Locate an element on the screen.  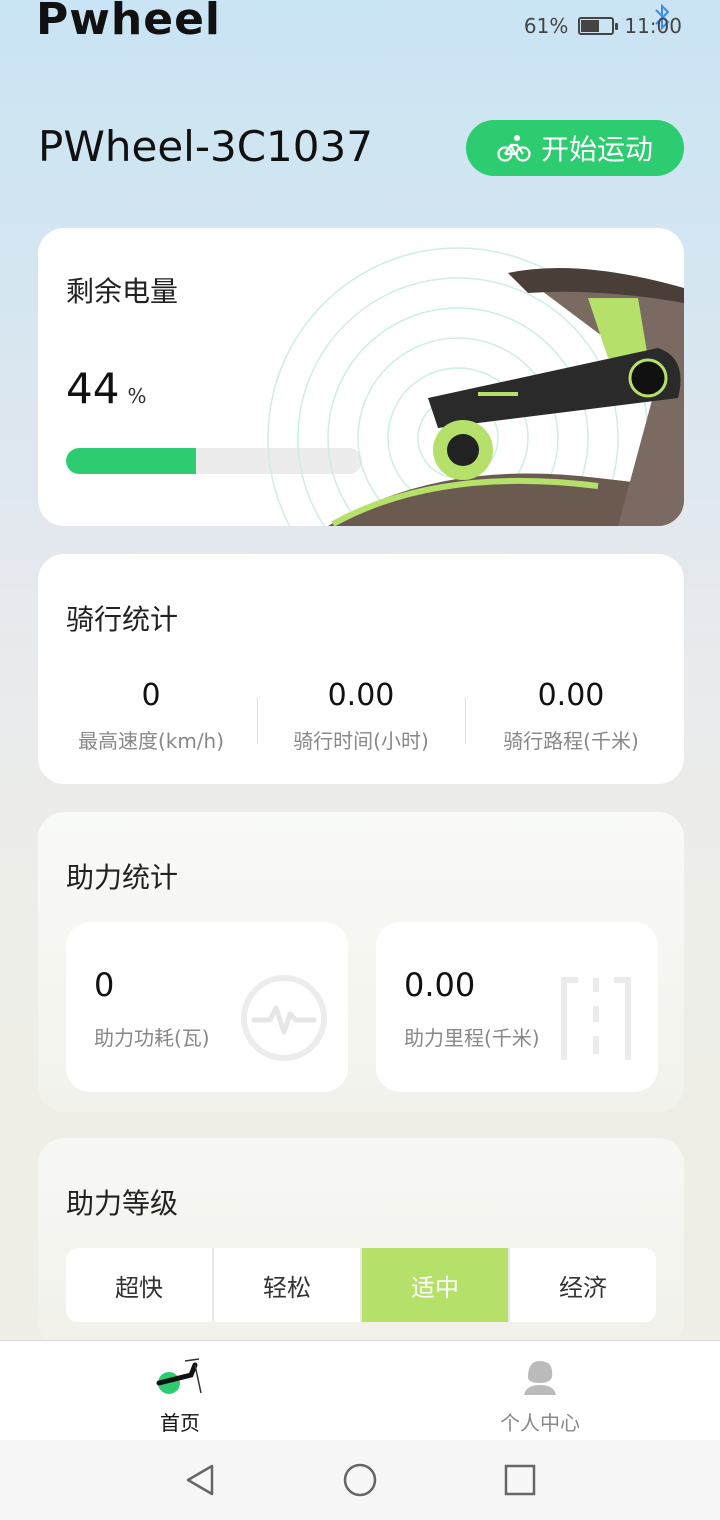
assist-power-value: 0 is located at coordinates (104, 985).